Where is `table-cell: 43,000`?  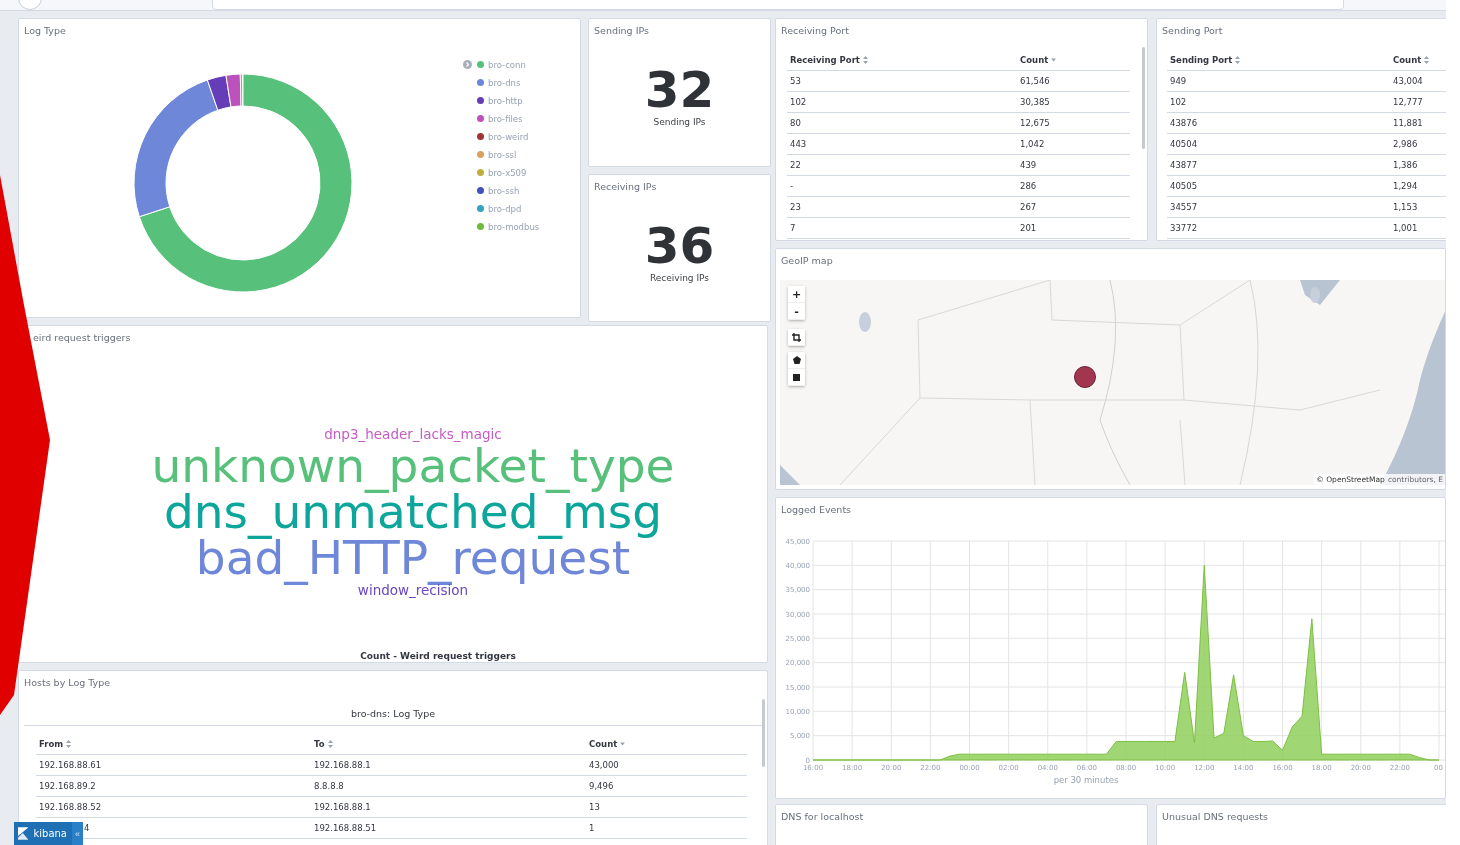
table-cell: 43,000 is located at coordinates (666, 765).